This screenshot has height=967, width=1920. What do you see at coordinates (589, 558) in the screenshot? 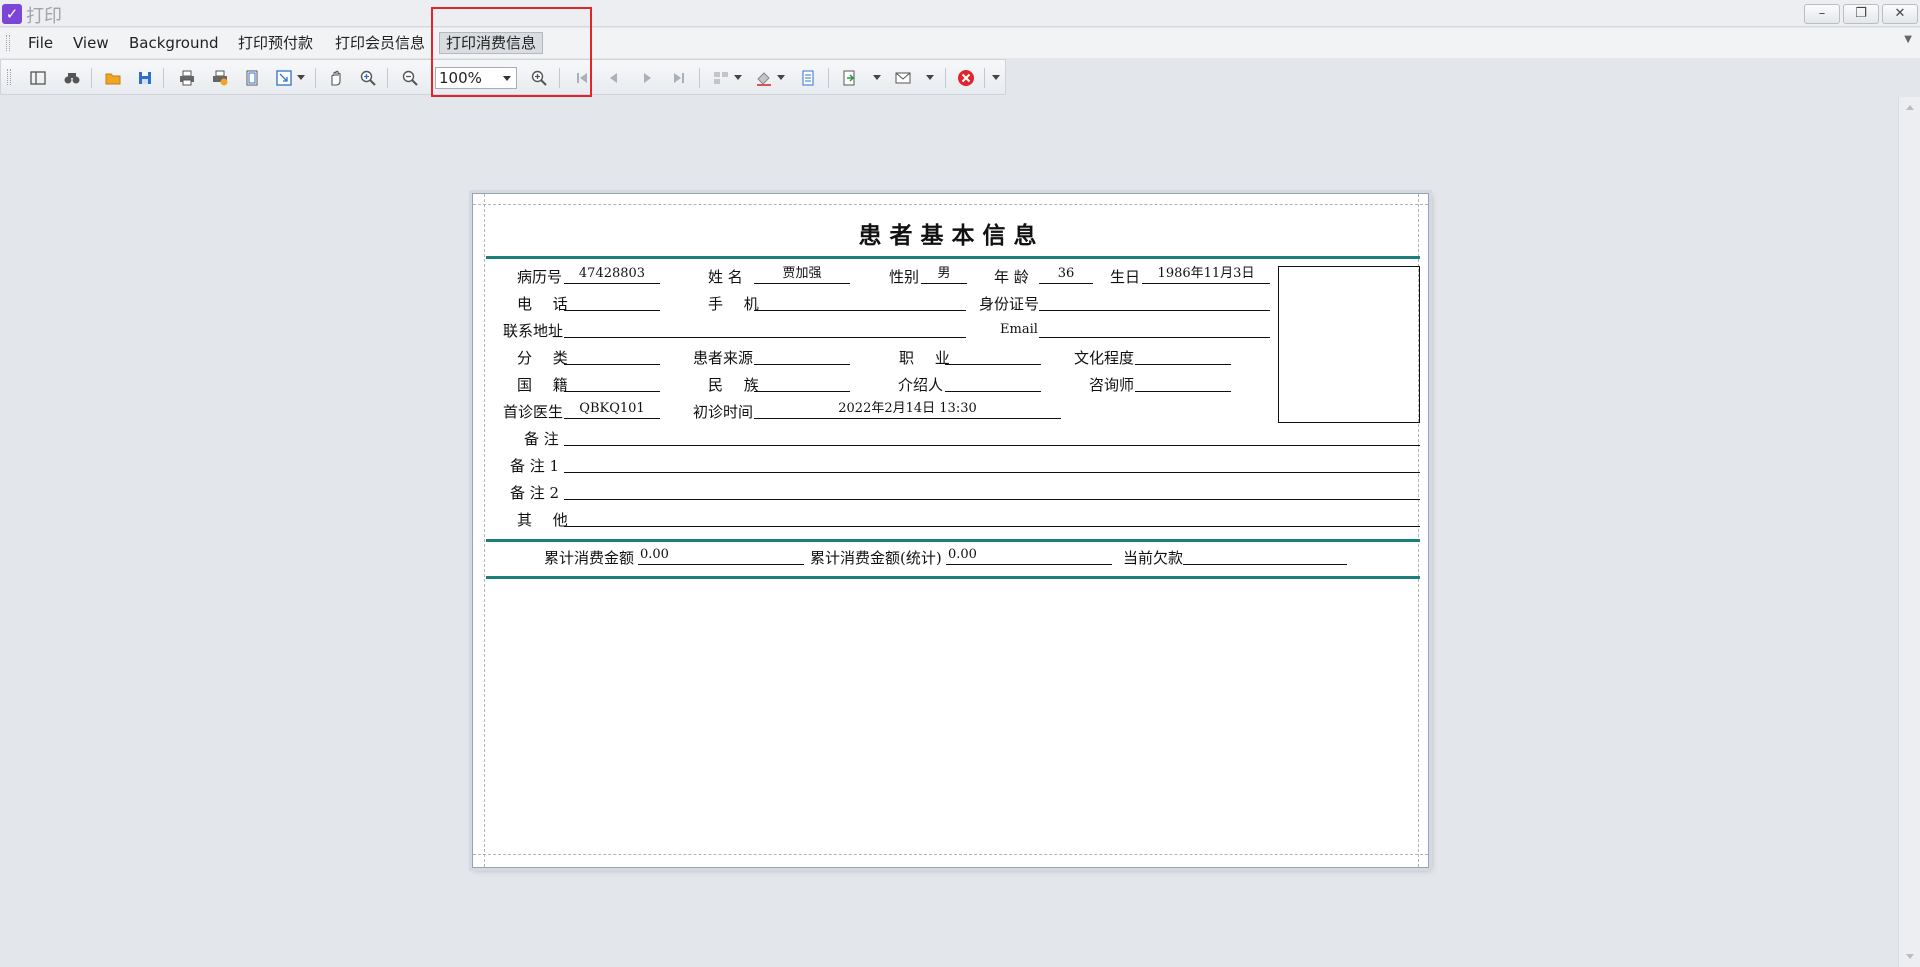
I see `total-spent-label: 累计消费金额` at bounding box center [589, 558].